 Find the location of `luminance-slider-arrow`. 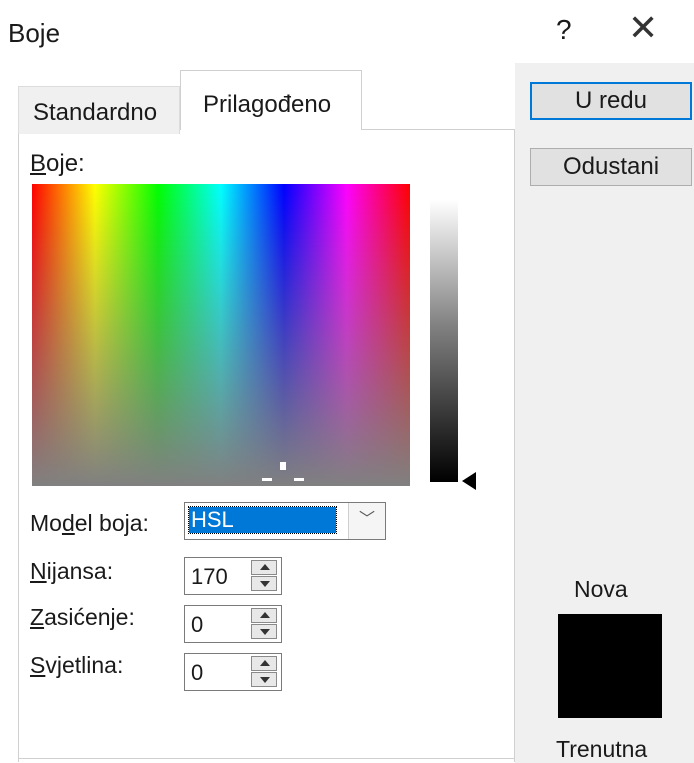

luminance-slider-arrow is located at coordinates (469, 481).